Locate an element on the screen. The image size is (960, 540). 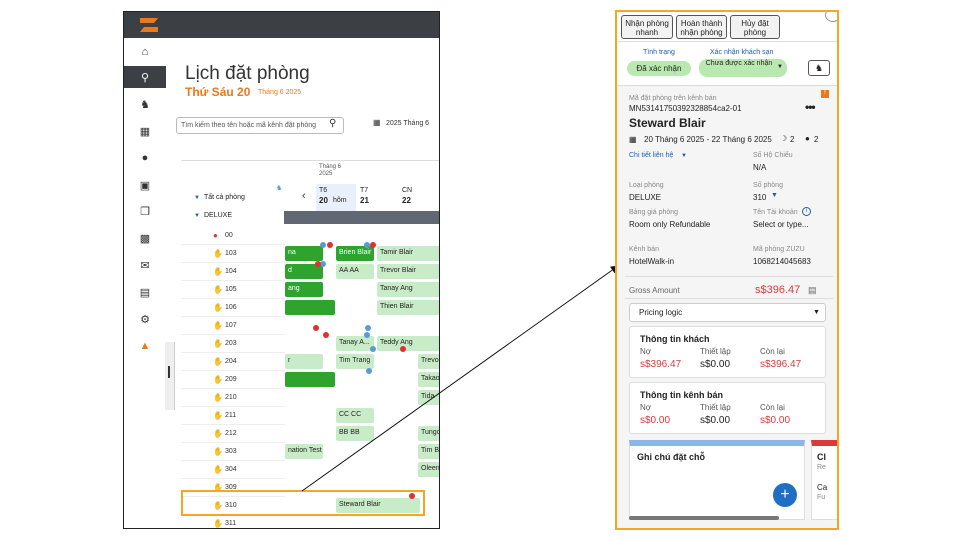
gross-amount-label: Gross Amount is located at coordinates (654, 290).